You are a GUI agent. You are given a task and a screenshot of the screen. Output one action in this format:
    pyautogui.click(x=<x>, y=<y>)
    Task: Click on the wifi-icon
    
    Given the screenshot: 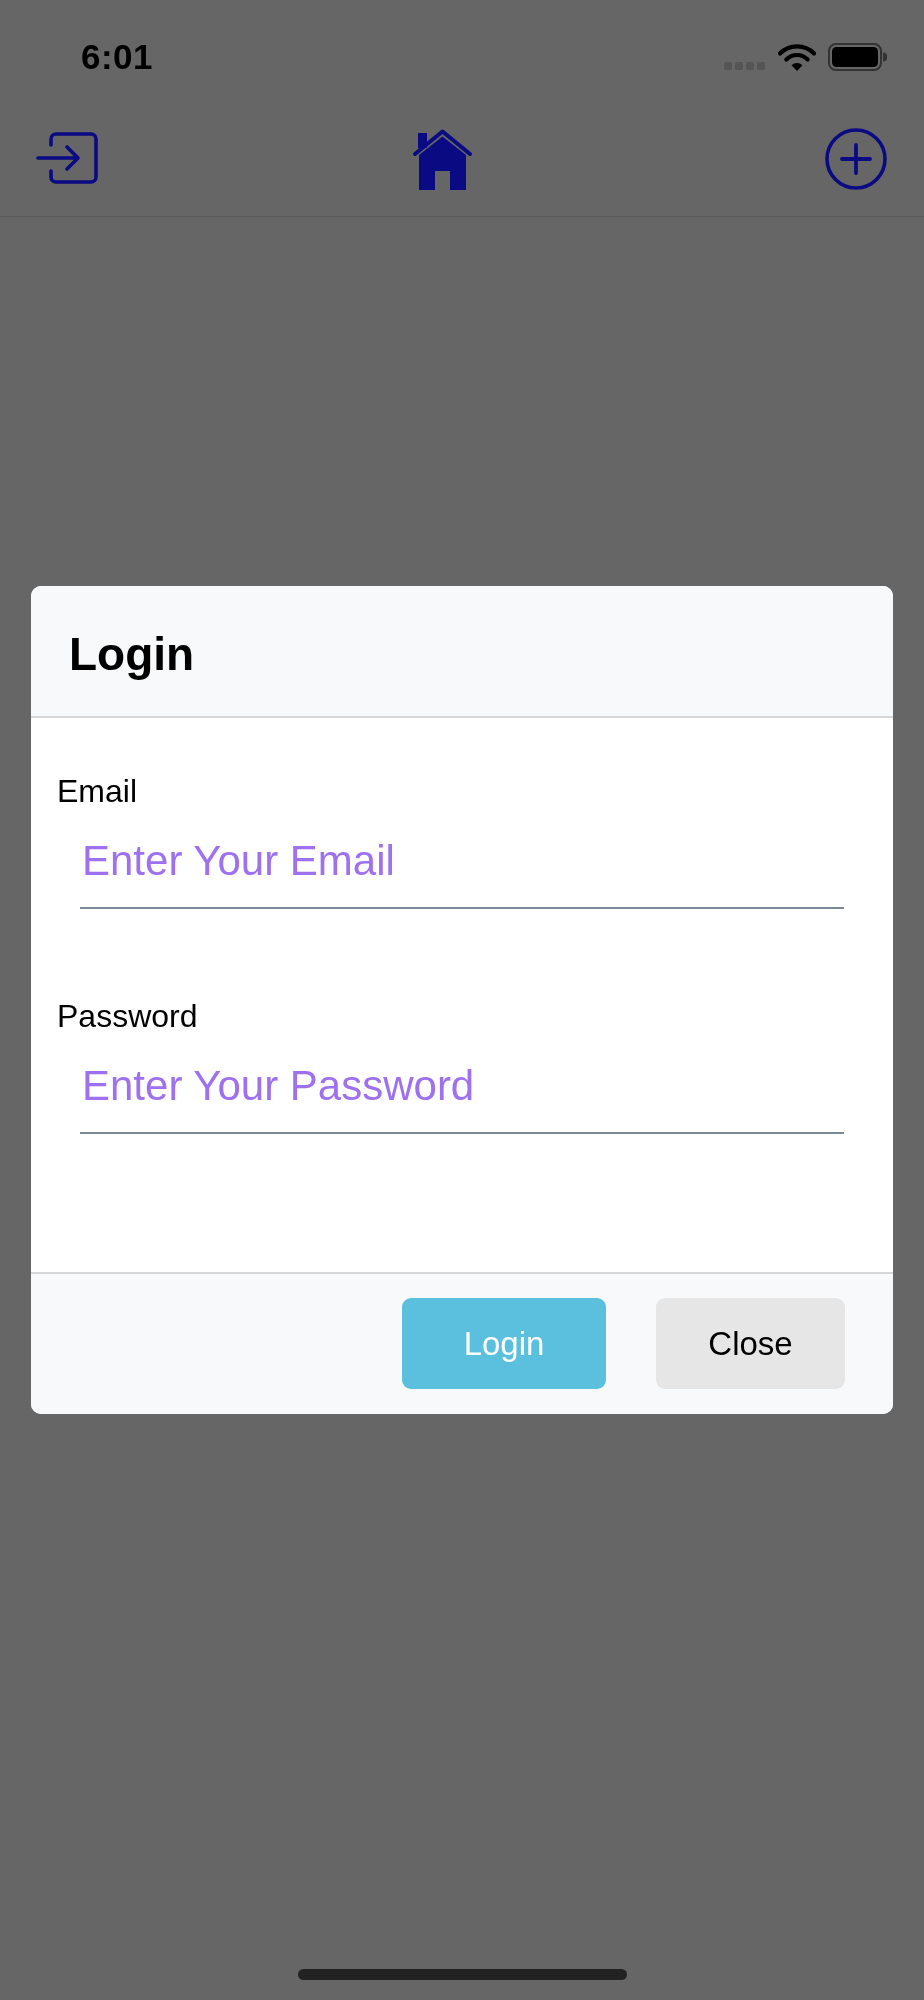 What is the action you would take?
    pyautogui.click(x=797, y=57)
    